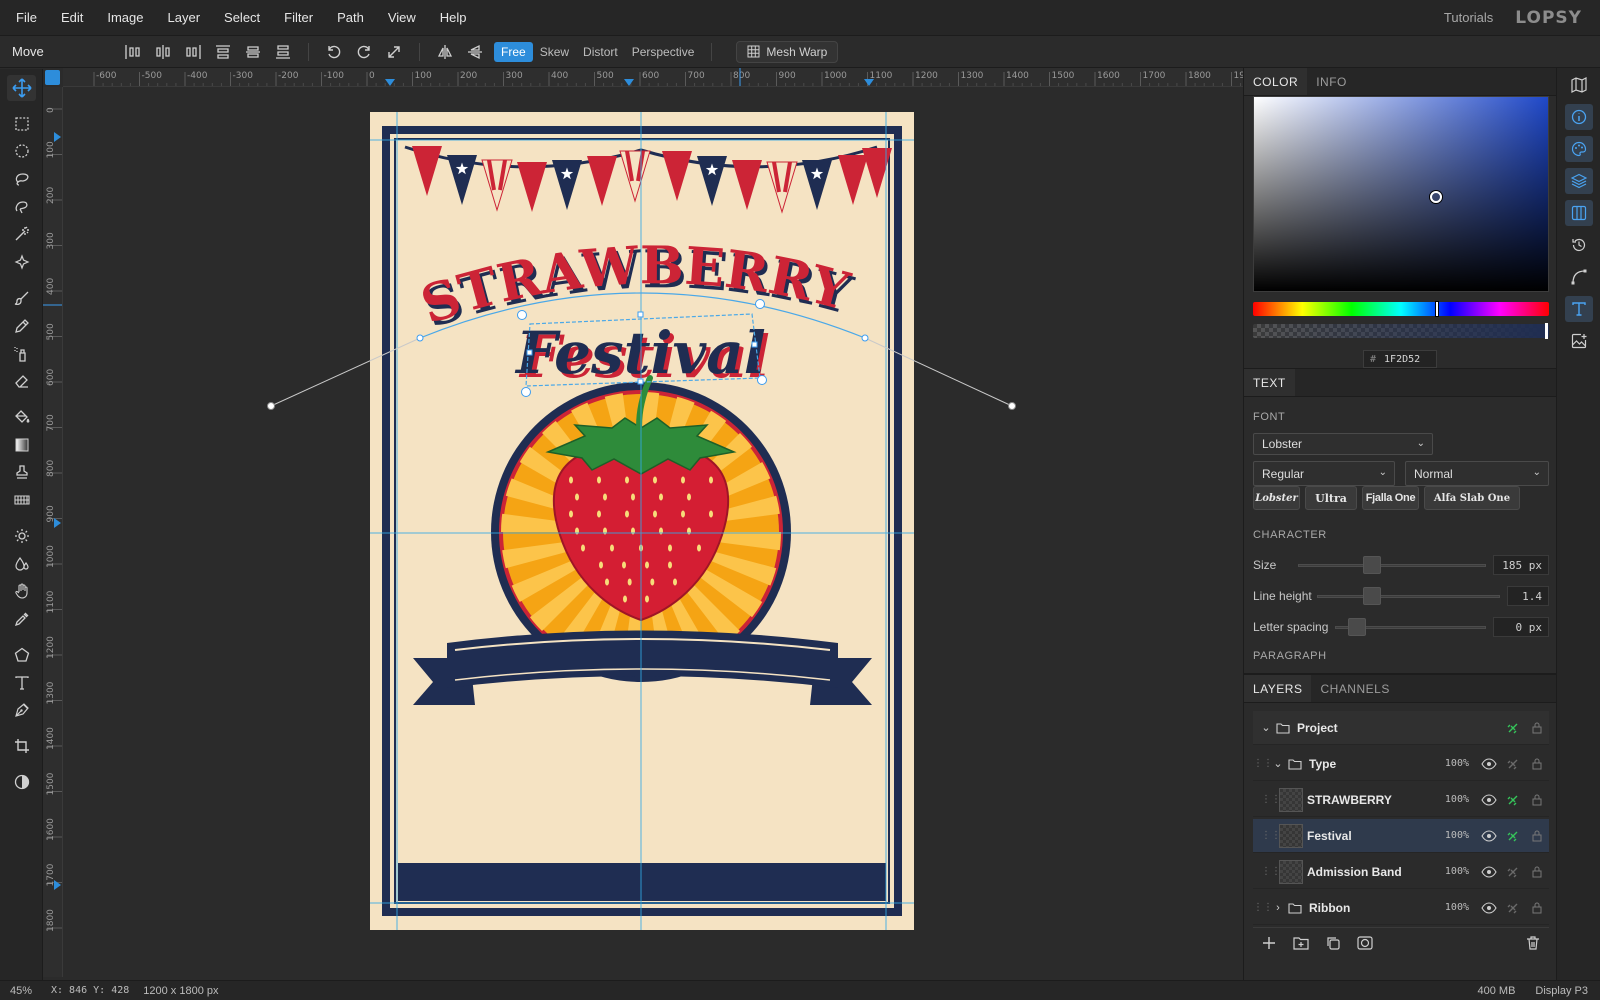  Describe the element at coordinates (1343, 444) in the screenshot. I see `font-family-select: Lobster ⌄` at that location.